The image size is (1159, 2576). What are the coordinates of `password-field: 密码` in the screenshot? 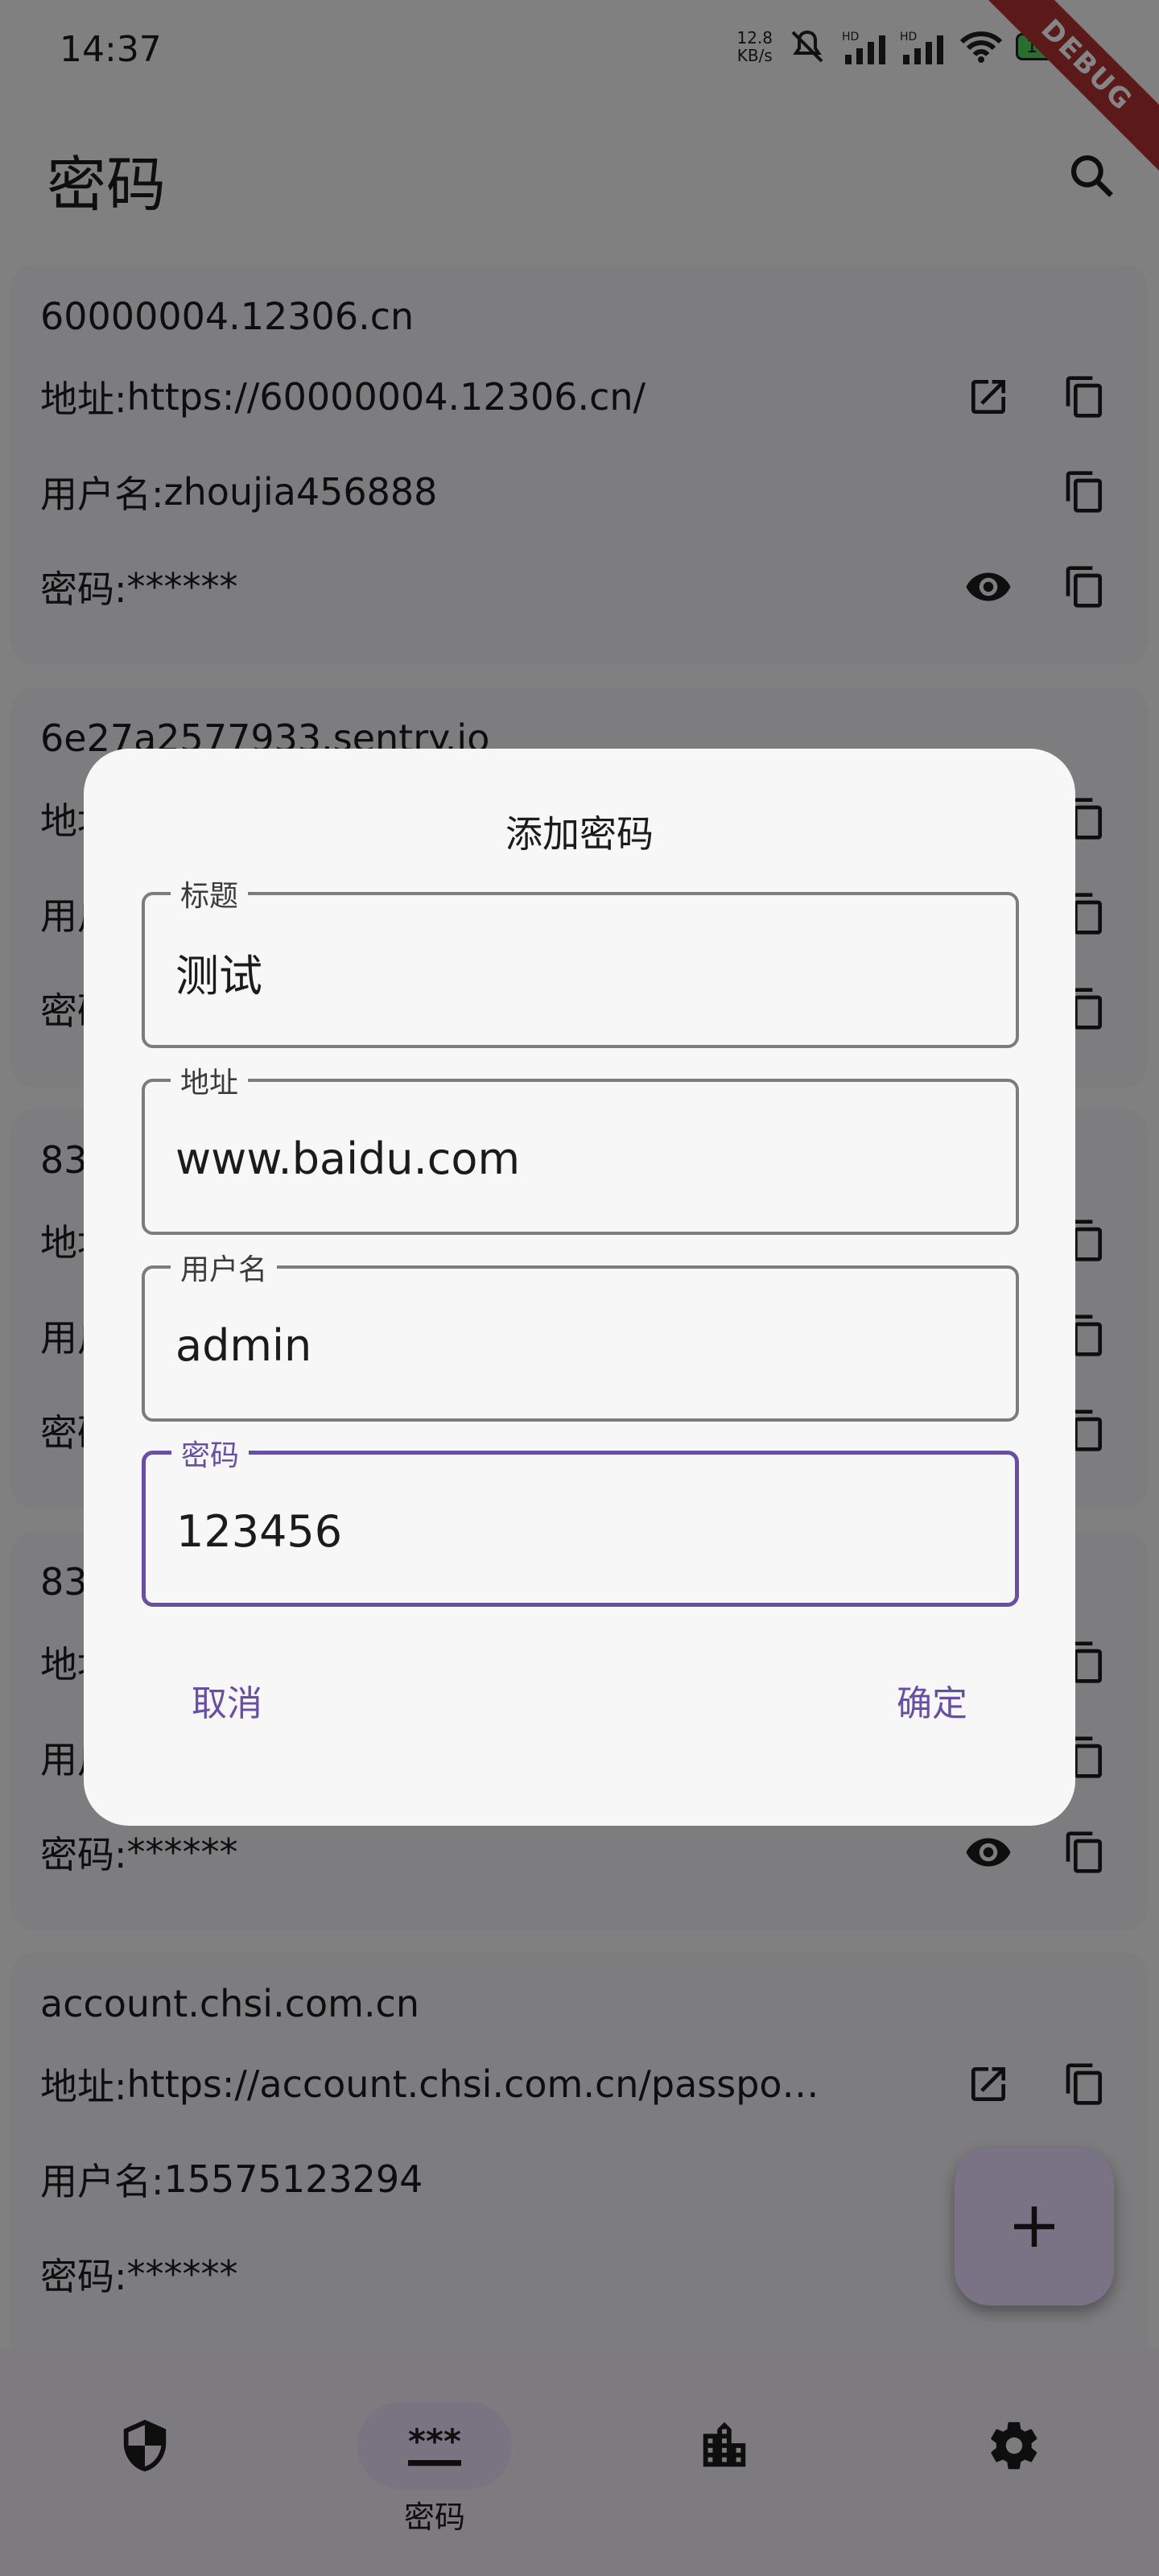 It's located at (580, 1519).